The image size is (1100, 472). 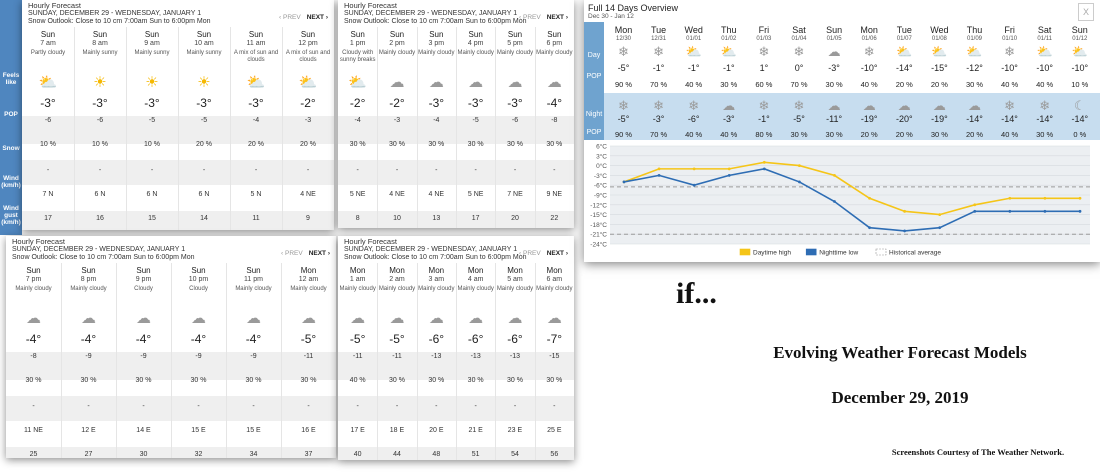 I want to click on night-pop: 30 %, so click(x=834, y=134).